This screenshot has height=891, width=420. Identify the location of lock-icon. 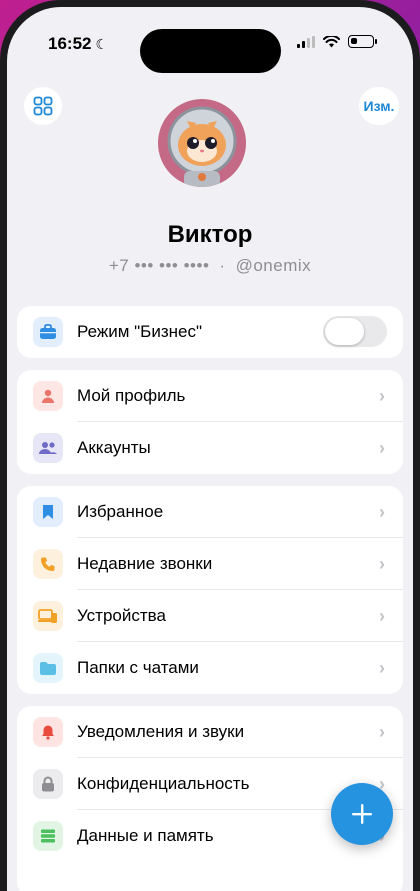
(48, 784).